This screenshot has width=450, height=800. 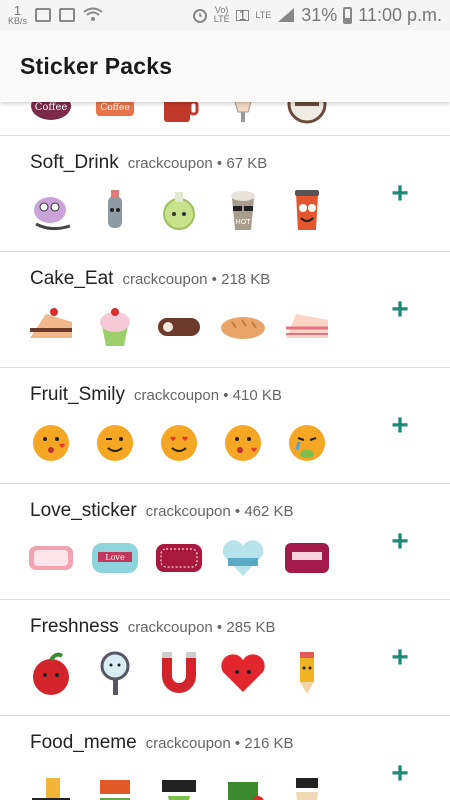 What do you see at coordinates (263, 14) in the screenshot?
I see `lte-label: LTE` at bounding box center [263, 14].